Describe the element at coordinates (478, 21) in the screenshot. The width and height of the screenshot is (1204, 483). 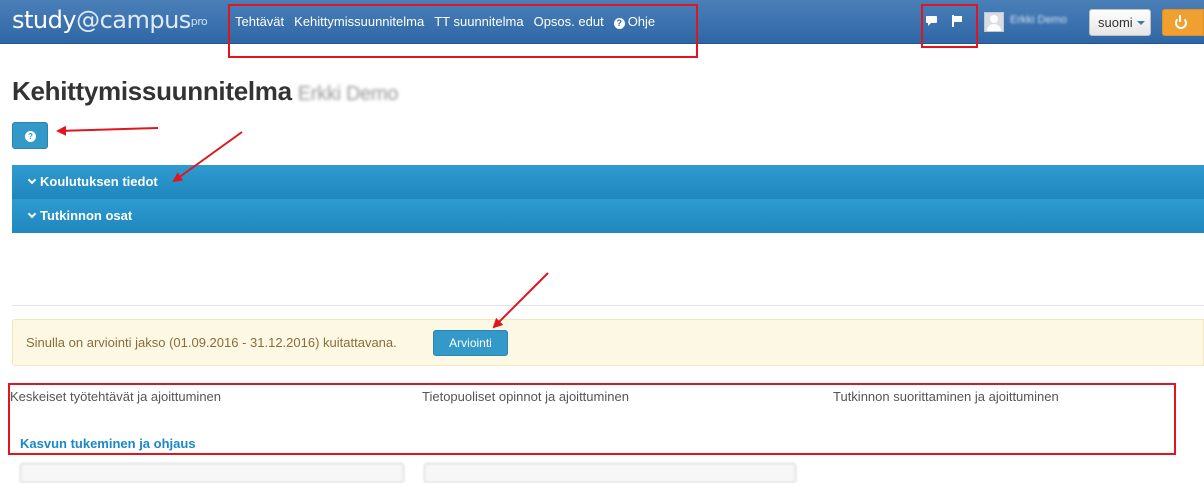
I see `nav-link-tt-suunnitelma: TT suunnitelma` at that location.